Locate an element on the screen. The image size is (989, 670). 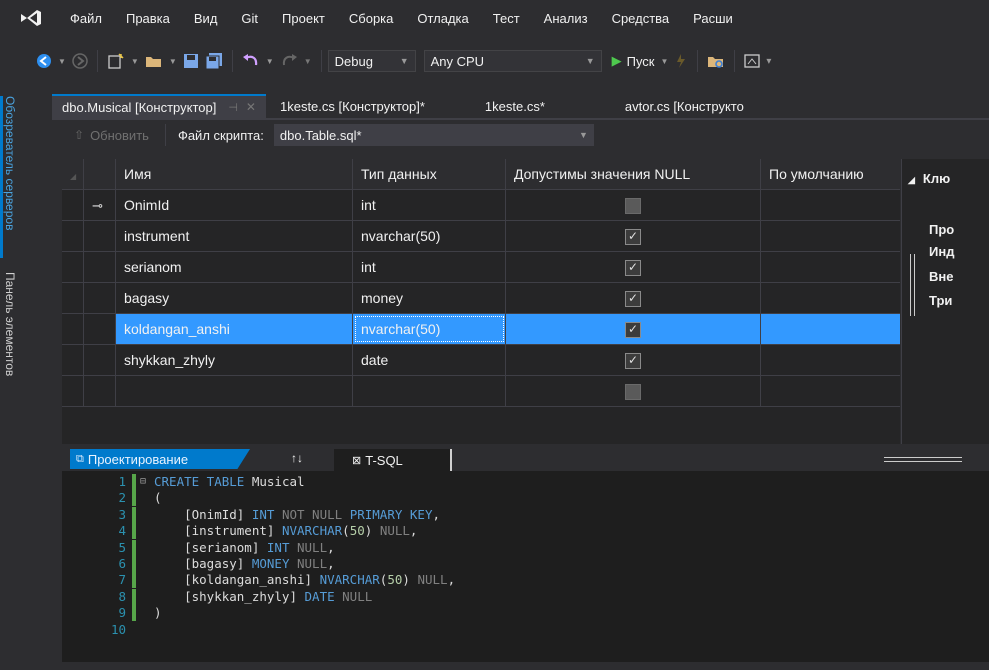
window-layout-icon is located at coordinates (752, 61).